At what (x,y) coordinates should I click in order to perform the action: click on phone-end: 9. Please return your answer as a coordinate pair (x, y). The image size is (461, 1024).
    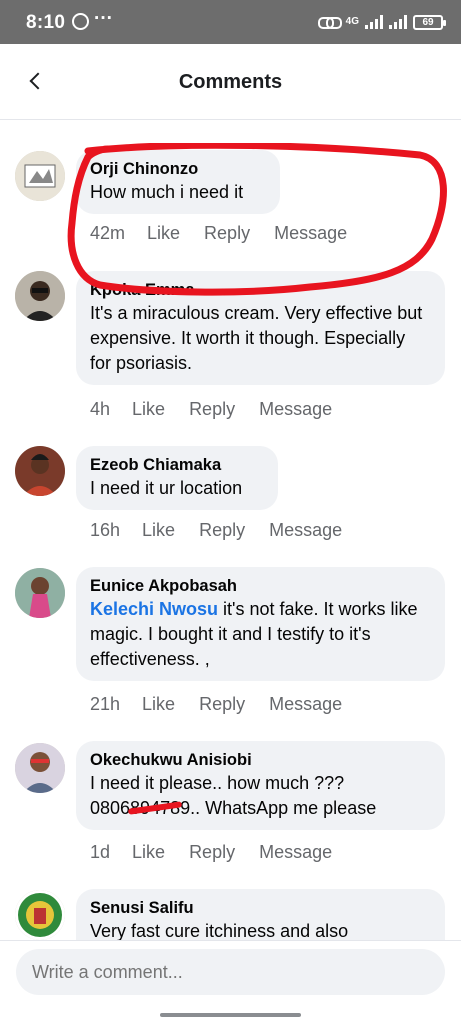
    Looking at the image, I should click on (185, 808).